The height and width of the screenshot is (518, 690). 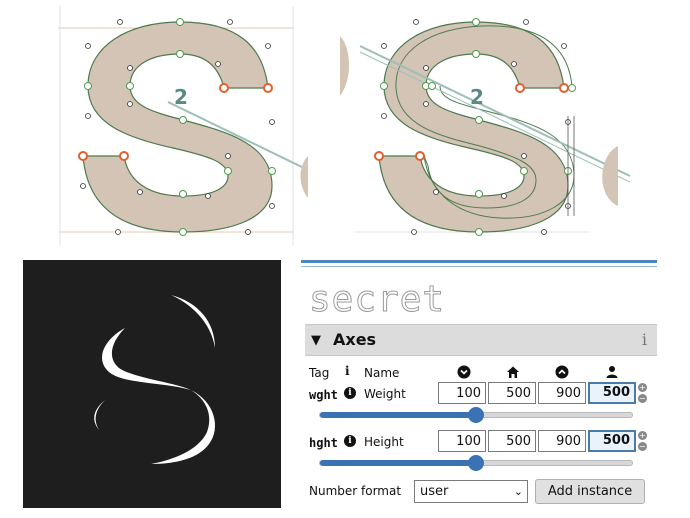 I want to click on axes-header: ▼ Axes i, so click(x=481, y=340).